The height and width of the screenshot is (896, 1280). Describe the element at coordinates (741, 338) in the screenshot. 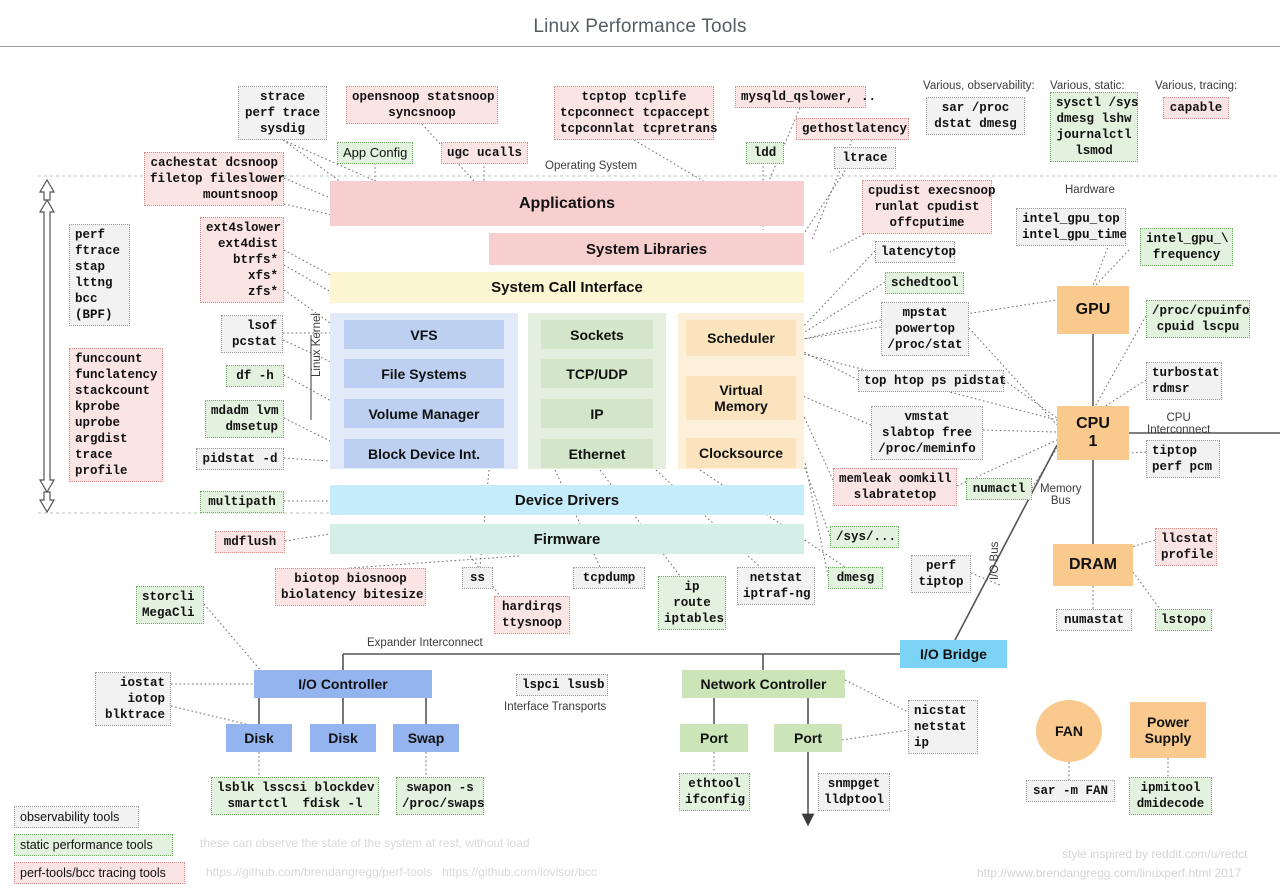

I see `arch-block-label: Scheduler` at that location.